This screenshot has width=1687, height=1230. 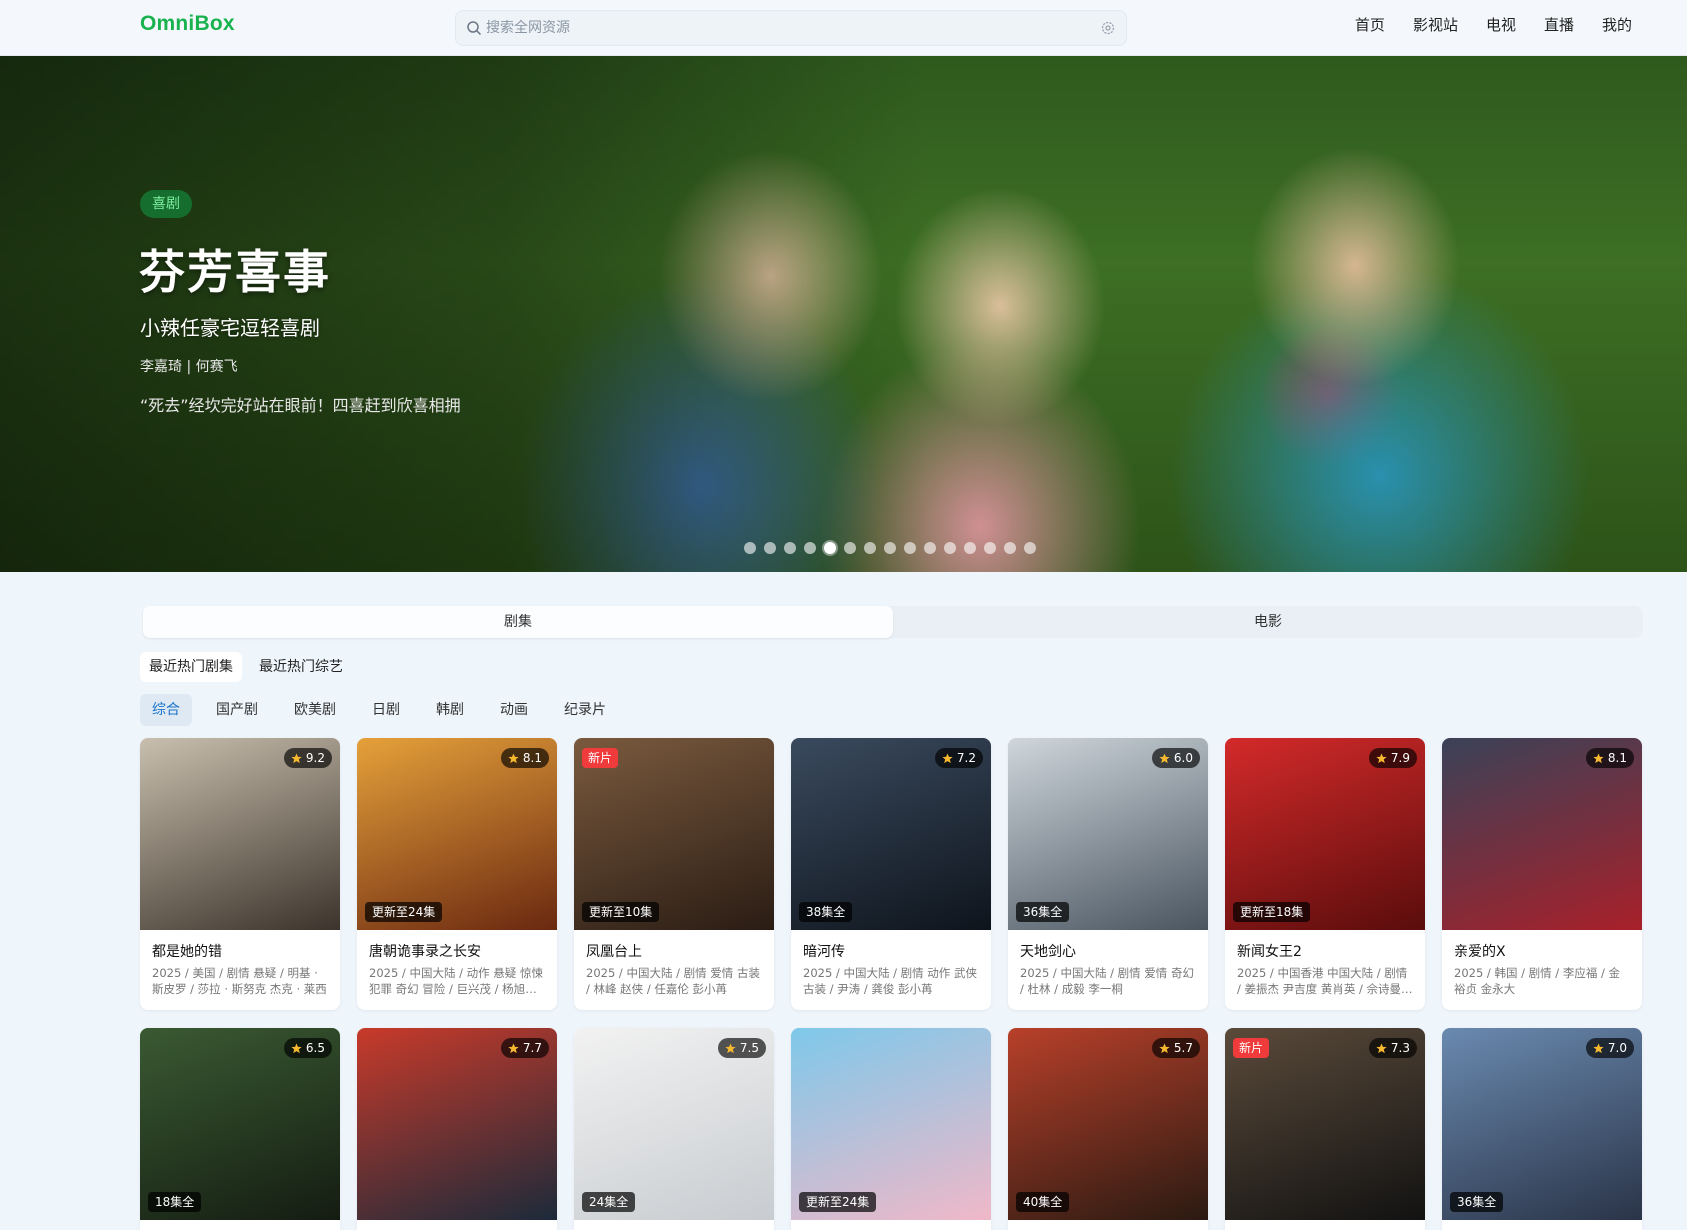 I want to click on nav-sites: 影视站, so click(x=1435, y=24).